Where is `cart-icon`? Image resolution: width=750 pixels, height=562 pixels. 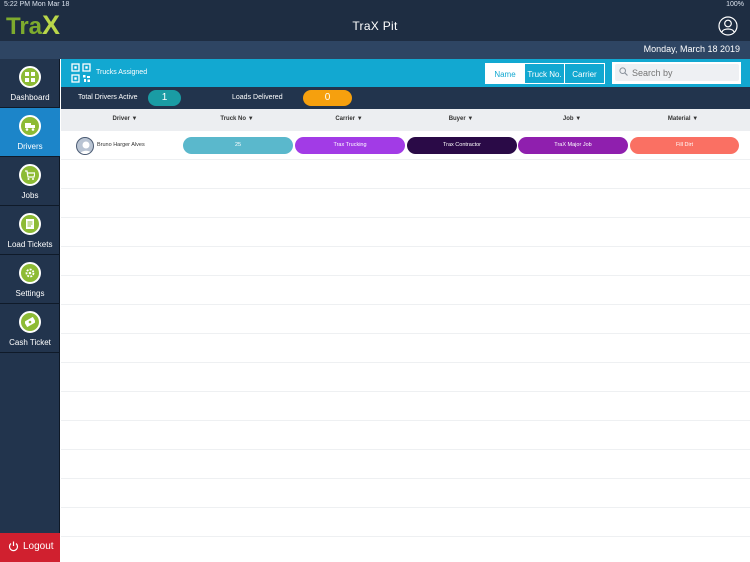 cart-icon is located at coordinates (30, 175).